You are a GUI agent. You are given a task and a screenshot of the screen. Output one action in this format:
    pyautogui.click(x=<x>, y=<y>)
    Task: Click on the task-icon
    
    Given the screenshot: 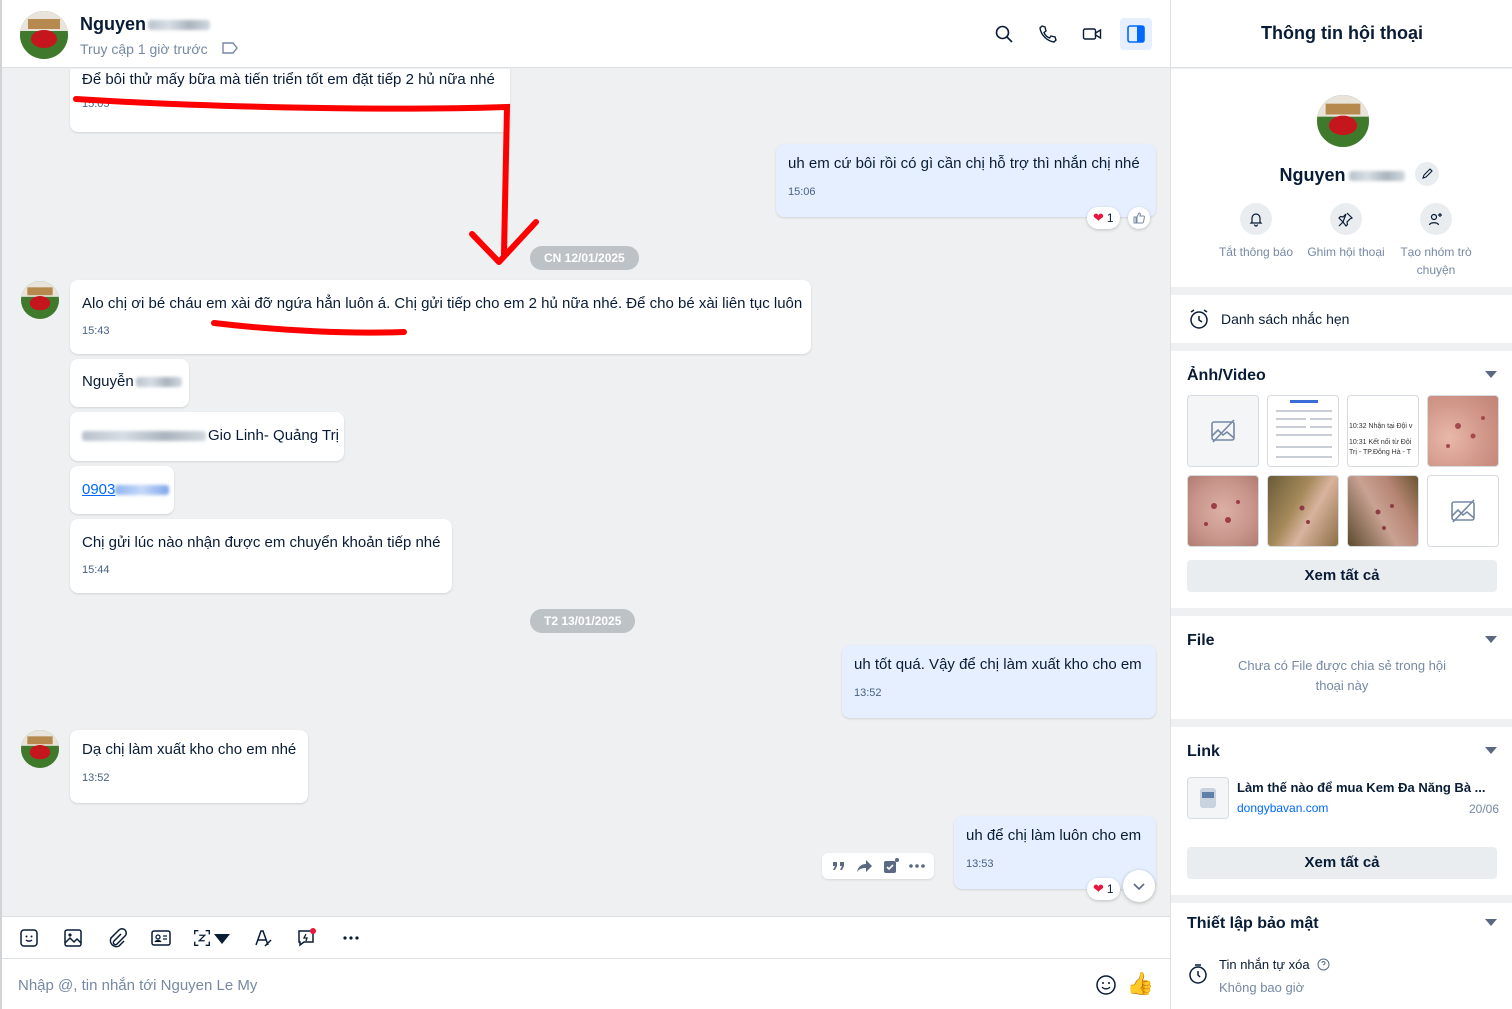 What is the action you would take?
    pyautogui.click(x=891, y=866)
    